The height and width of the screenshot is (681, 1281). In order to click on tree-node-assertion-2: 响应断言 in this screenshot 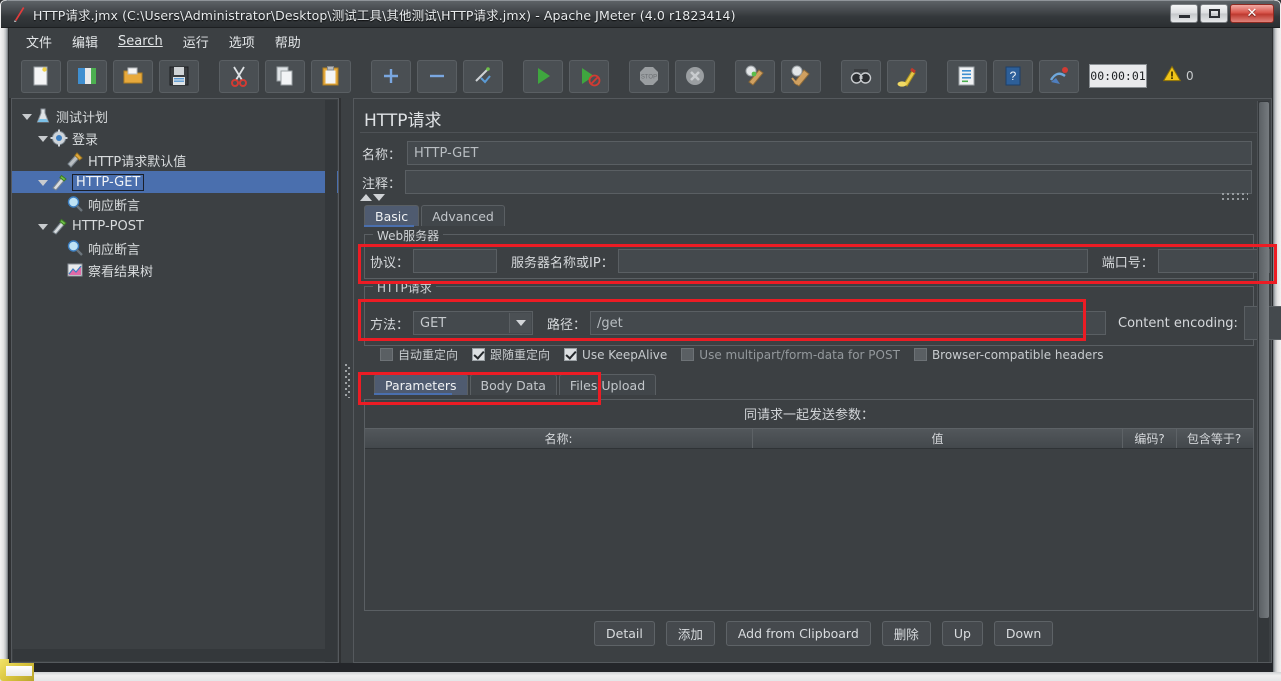, I will do `click(175, 248)`.